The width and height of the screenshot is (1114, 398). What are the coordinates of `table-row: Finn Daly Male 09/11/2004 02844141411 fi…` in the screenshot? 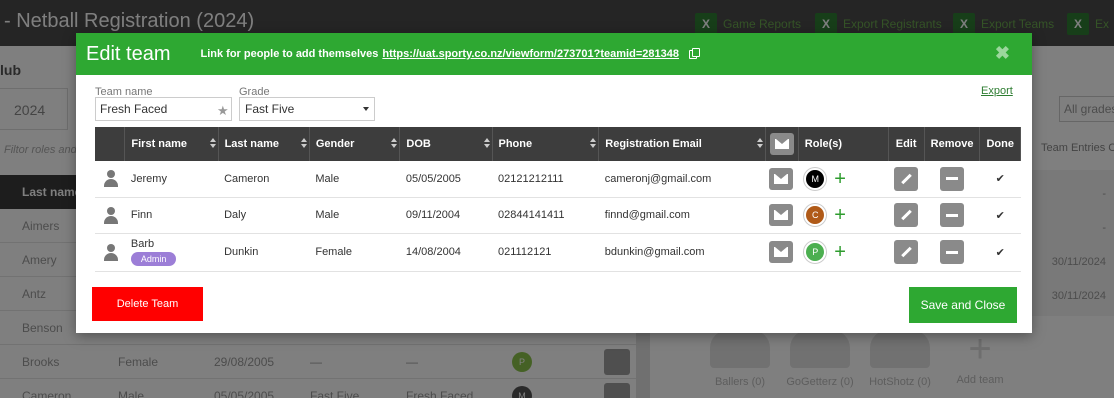 It's located at (558, 215).